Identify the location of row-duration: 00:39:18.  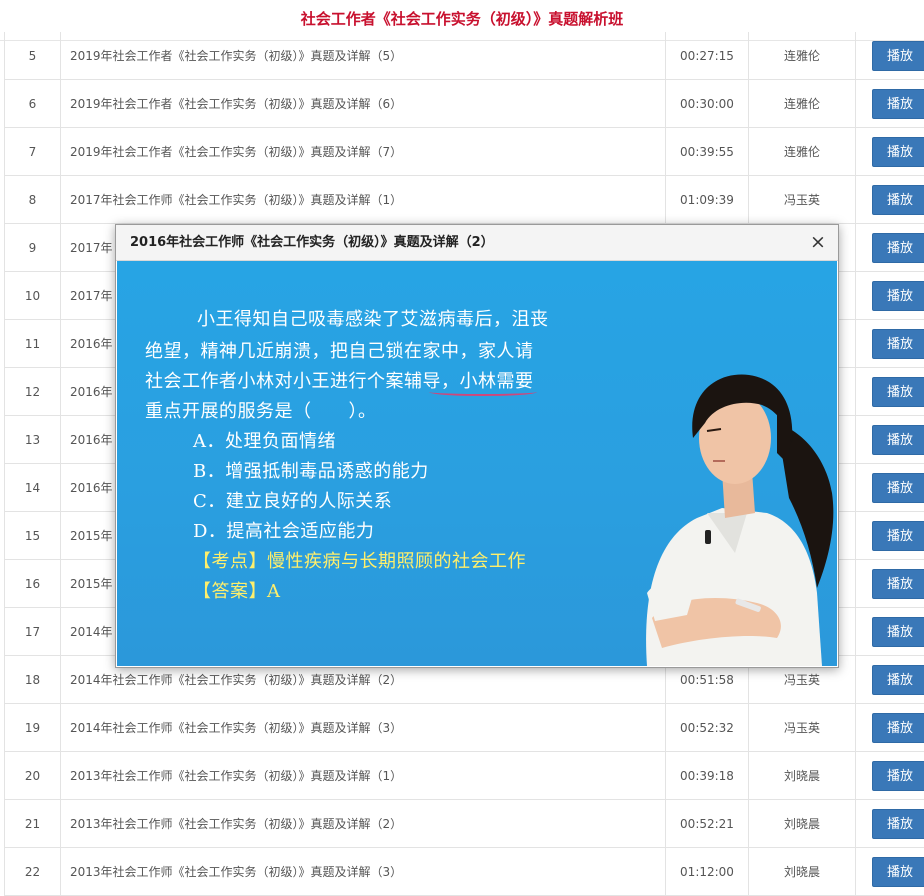
(707, 776).